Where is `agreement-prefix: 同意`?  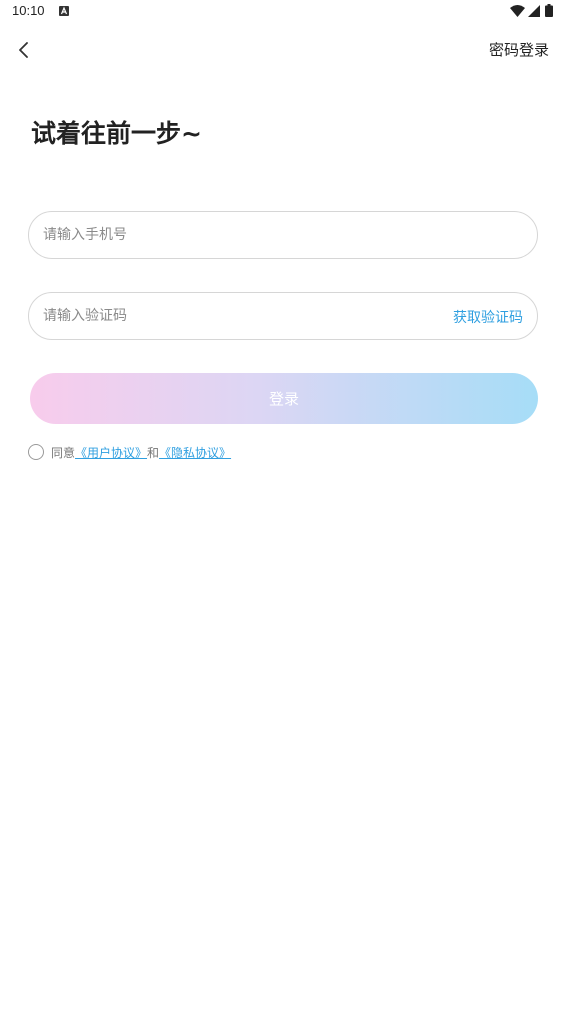 agreement-prefix: 同意 is located at coordinates (63, 452).